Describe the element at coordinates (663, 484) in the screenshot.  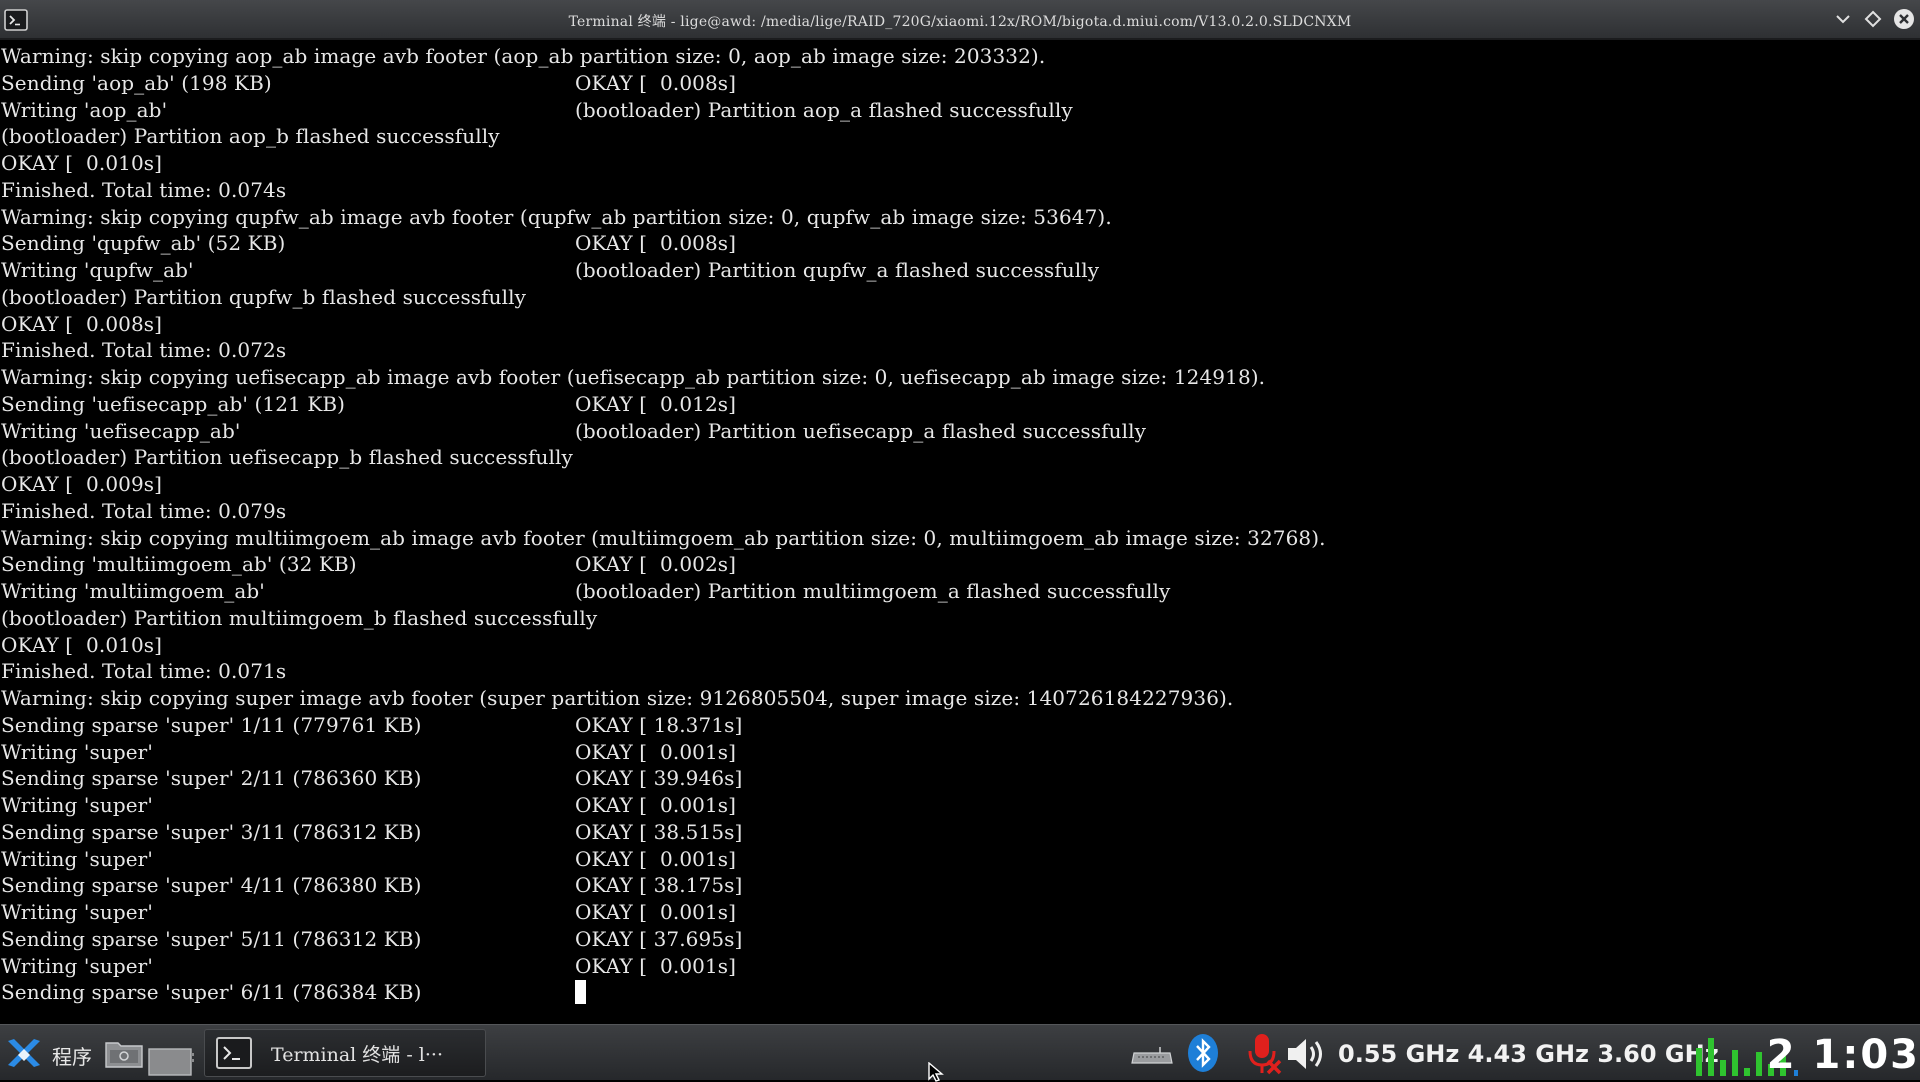
I see `terminal-line: OKAY [ 0.009s]` at that location.